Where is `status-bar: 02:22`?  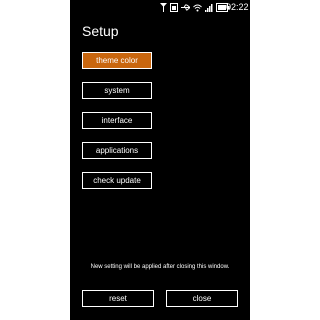 status-bar: 02:22 is located at coordinates (160, 7).